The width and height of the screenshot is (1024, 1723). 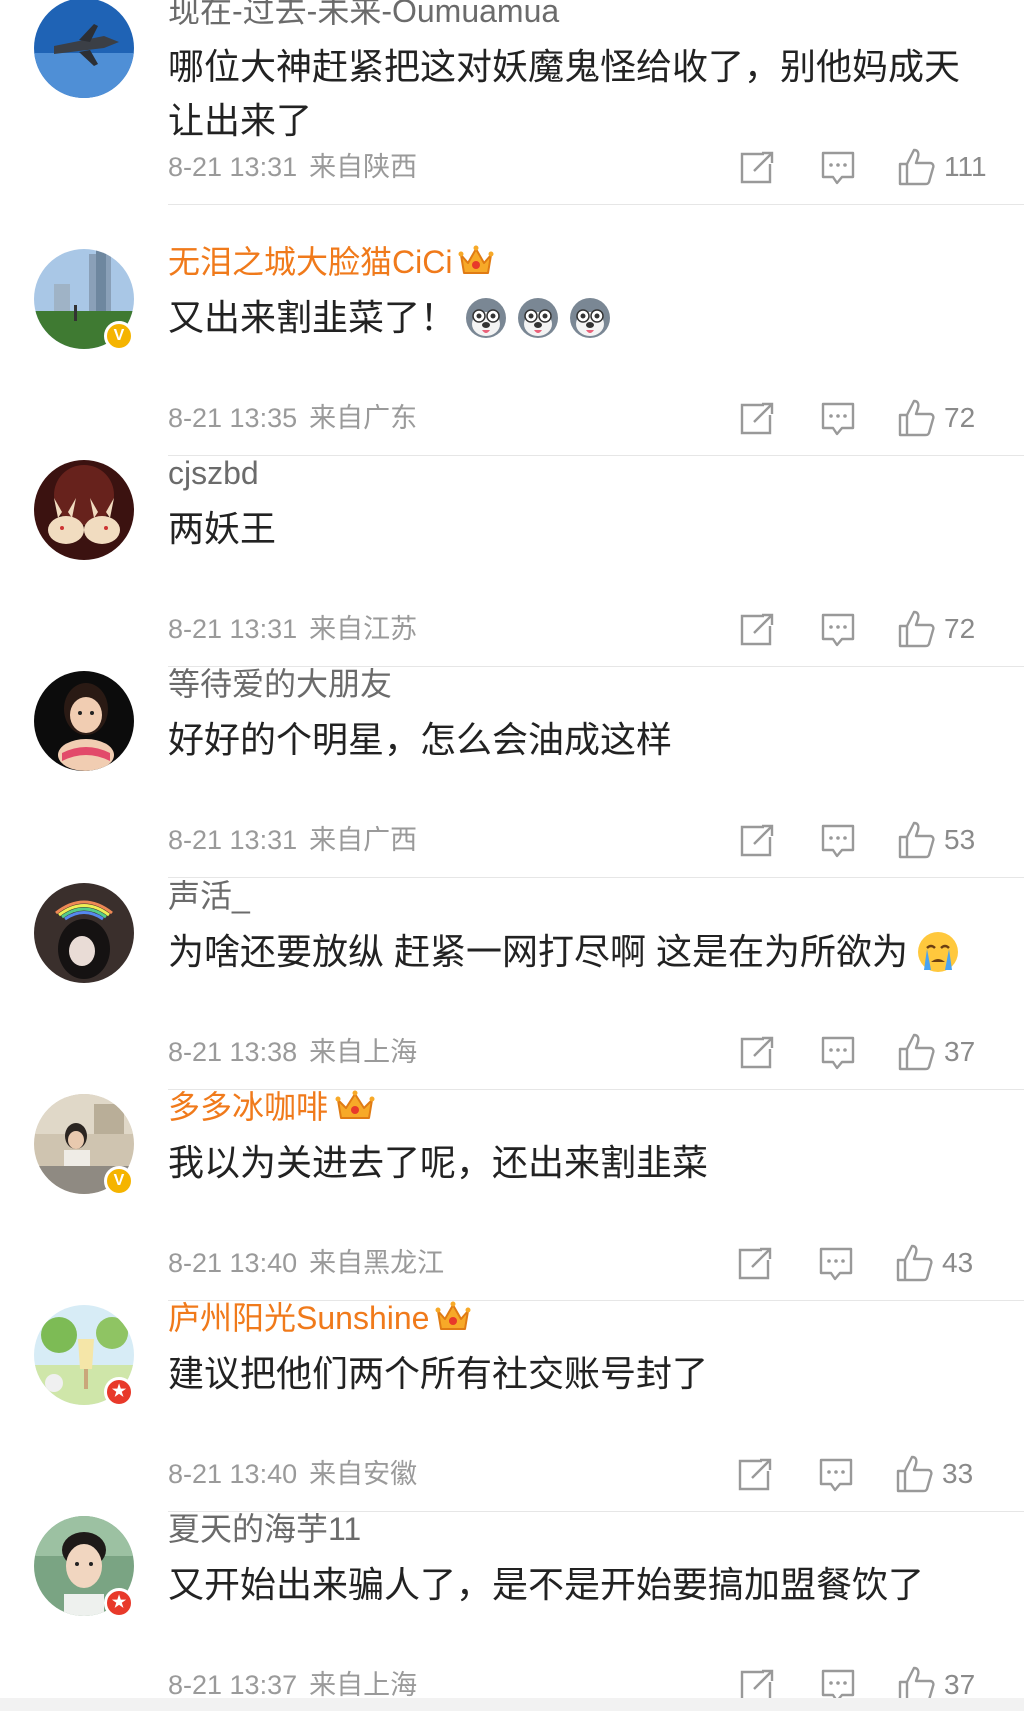 I want to click on like-button: 43, so click(x=945, y=1263).